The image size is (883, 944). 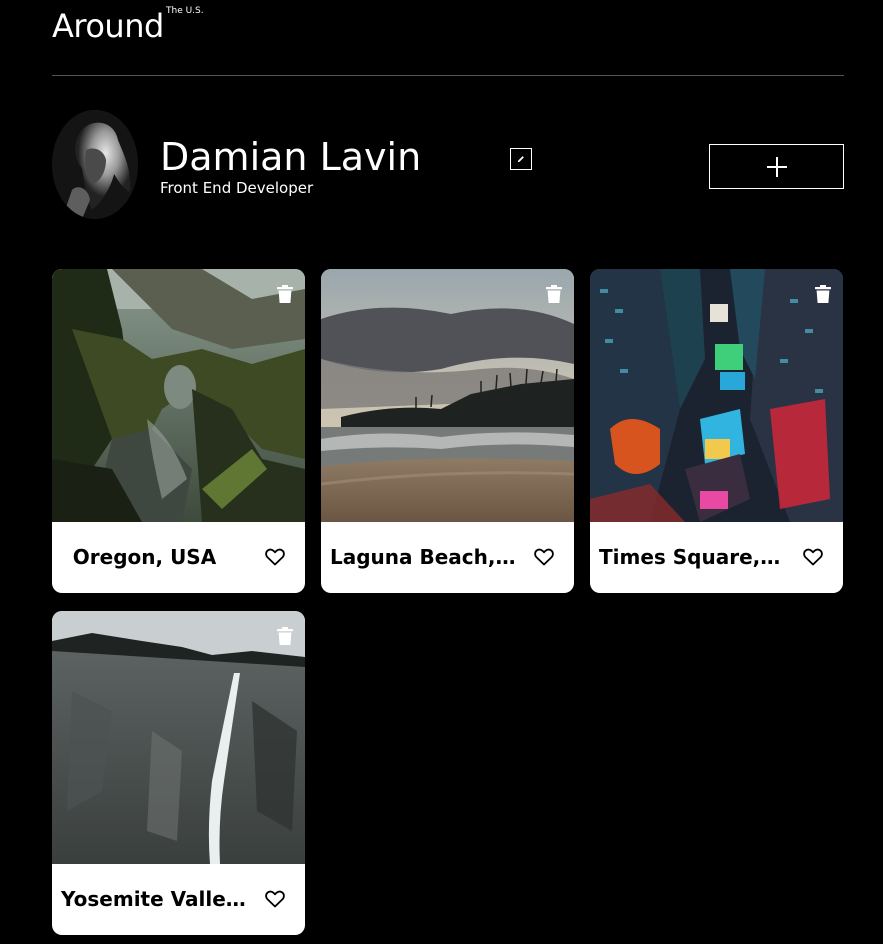 I want to click on place-card: Oregon, USA, so click(x=178, y=431).